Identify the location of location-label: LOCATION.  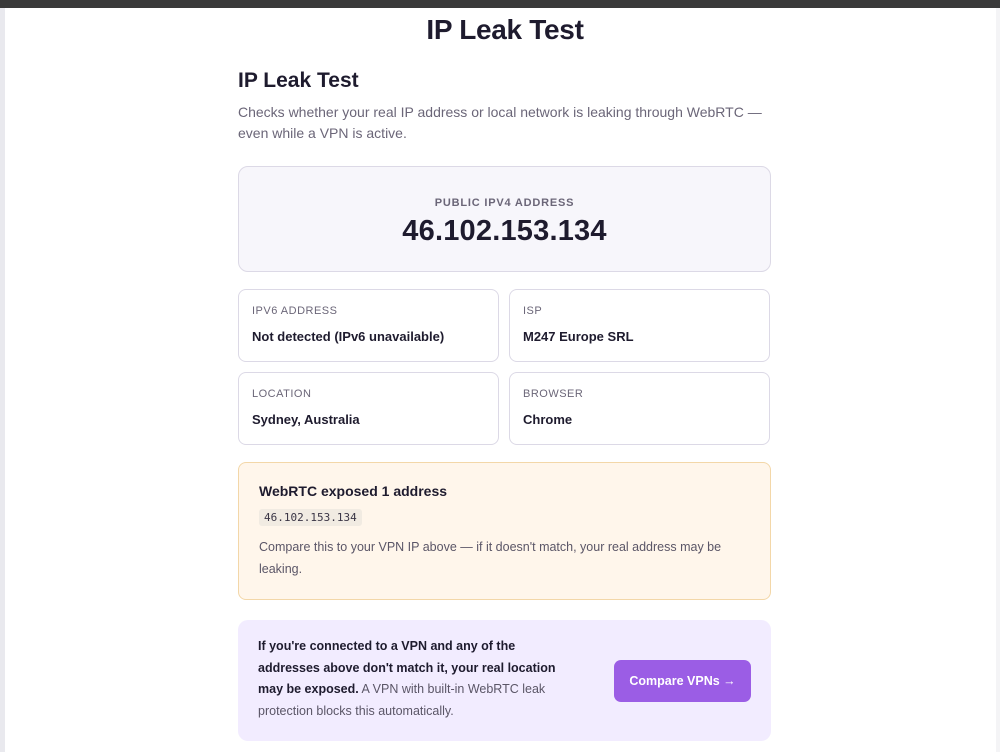
(282, 394).